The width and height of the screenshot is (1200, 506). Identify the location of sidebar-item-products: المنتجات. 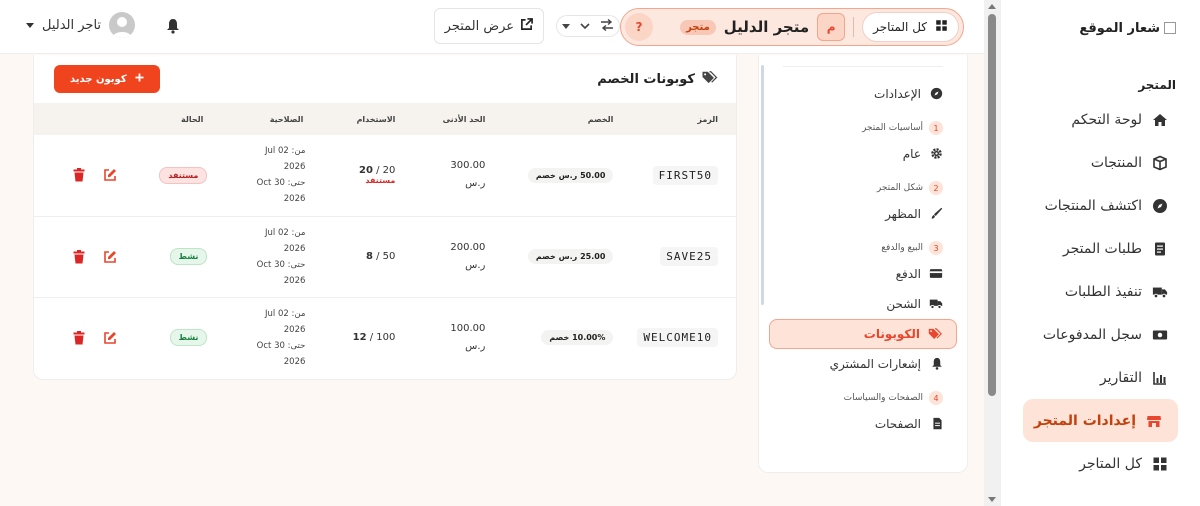
(1107, 162).